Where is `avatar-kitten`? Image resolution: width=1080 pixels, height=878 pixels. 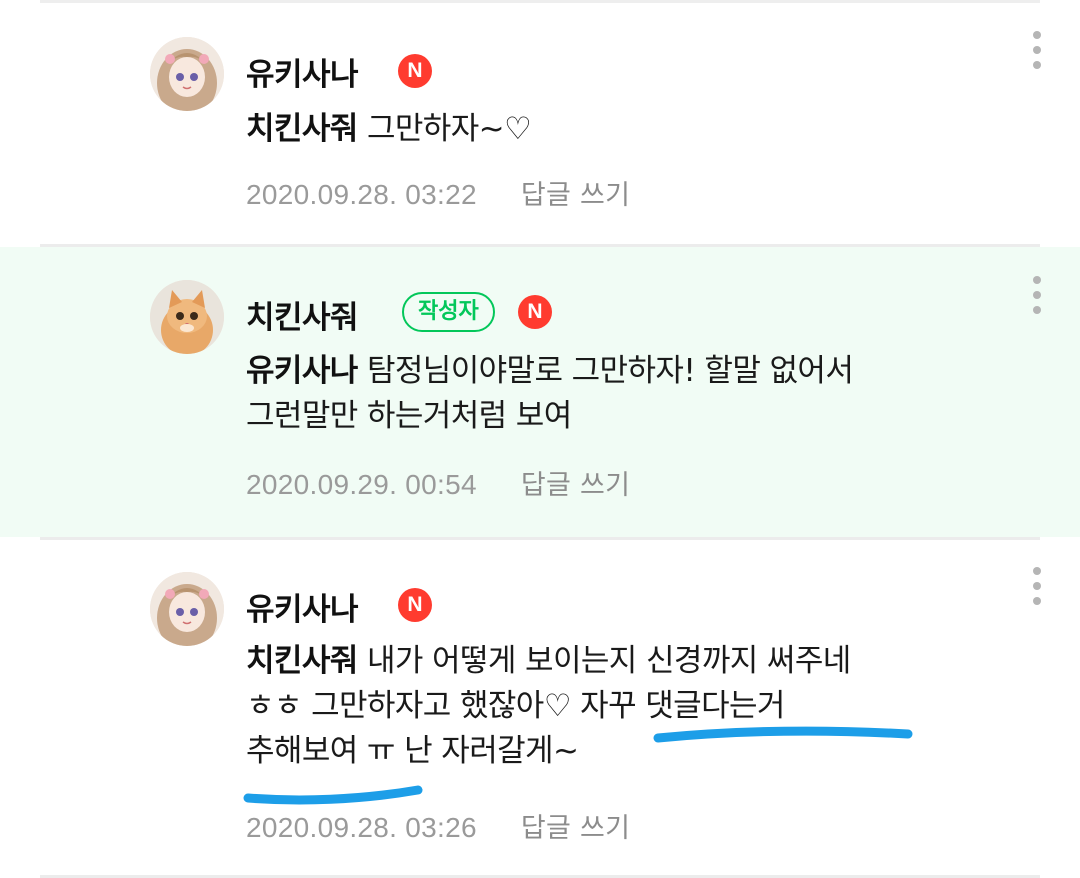
avatar-kitten is located at coordinates (187, 317).